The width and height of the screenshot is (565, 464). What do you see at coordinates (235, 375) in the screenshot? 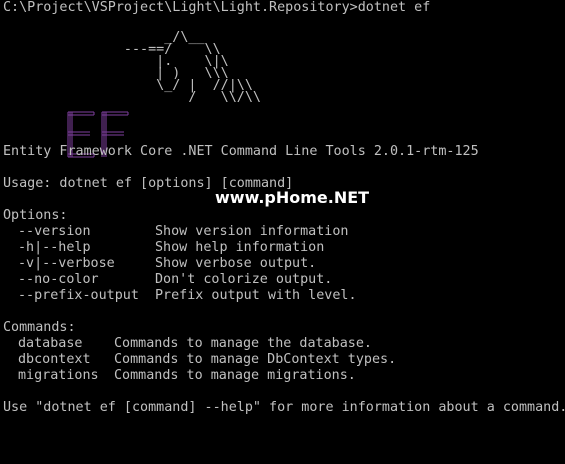
I see `command-description: Commands to manage migrations.` at bounding box center [235, 375].